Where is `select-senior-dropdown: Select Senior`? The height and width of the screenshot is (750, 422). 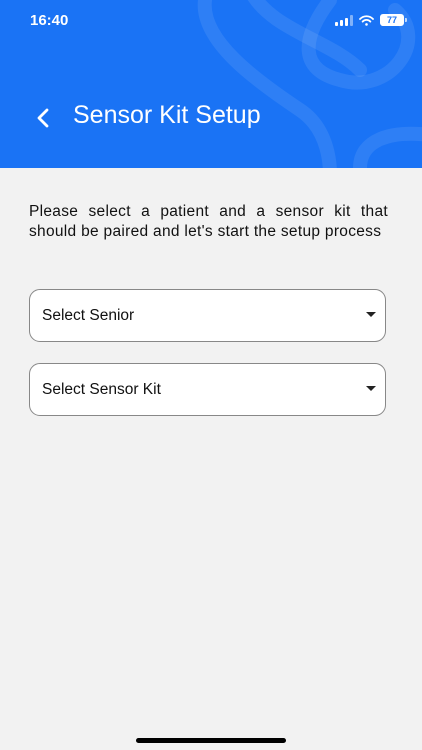 select-senior-dropdown: Select Senior is located at coordinates (207, 315).